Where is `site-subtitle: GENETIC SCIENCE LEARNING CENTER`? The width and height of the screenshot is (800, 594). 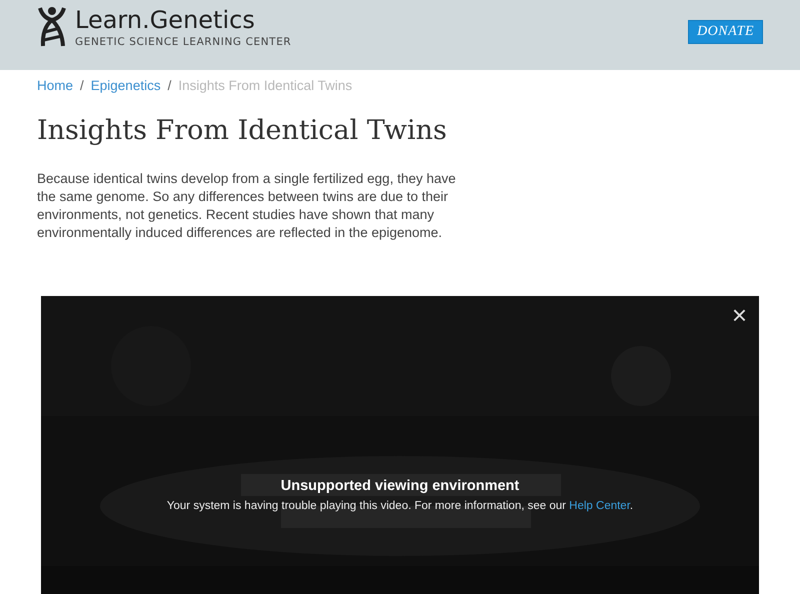 site-subtitle: GENETIC SCIENCE LEARNING CENTER is located at coordinates (183, 42).